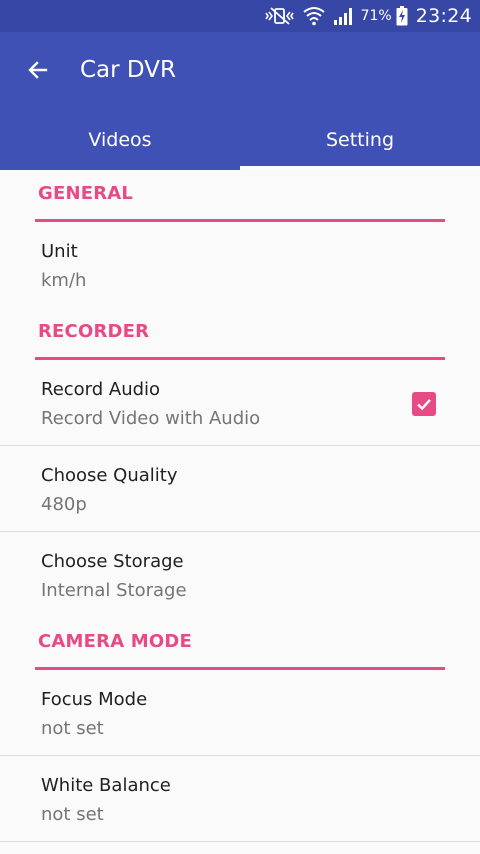 This screenshot has width=480, height=854. I want to click on section-title: CAMERA MODE, so click(115, 641).